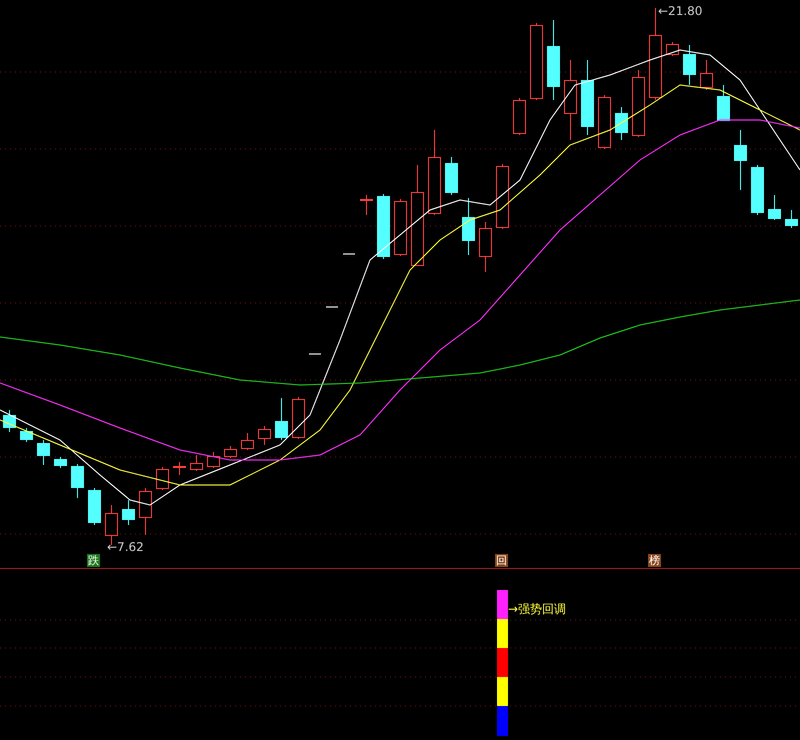 This screenshot has width=800, height=740. Describe the element at coordinates (125, 547) in the screenshot. I see `price-label: ←7.62` at that location.